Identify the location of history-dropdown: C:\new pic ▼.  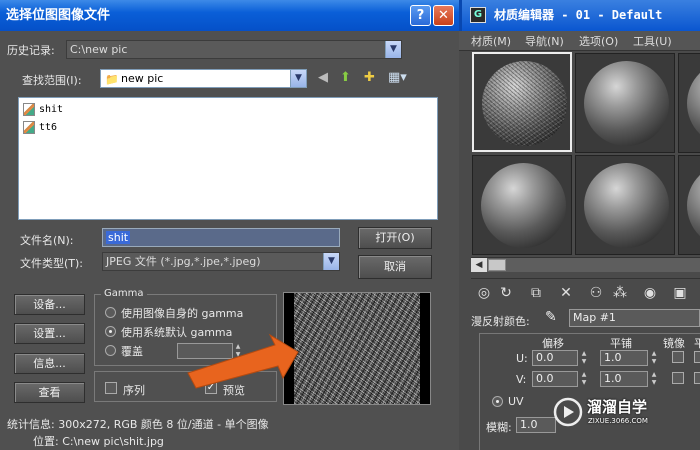
(234, 49).